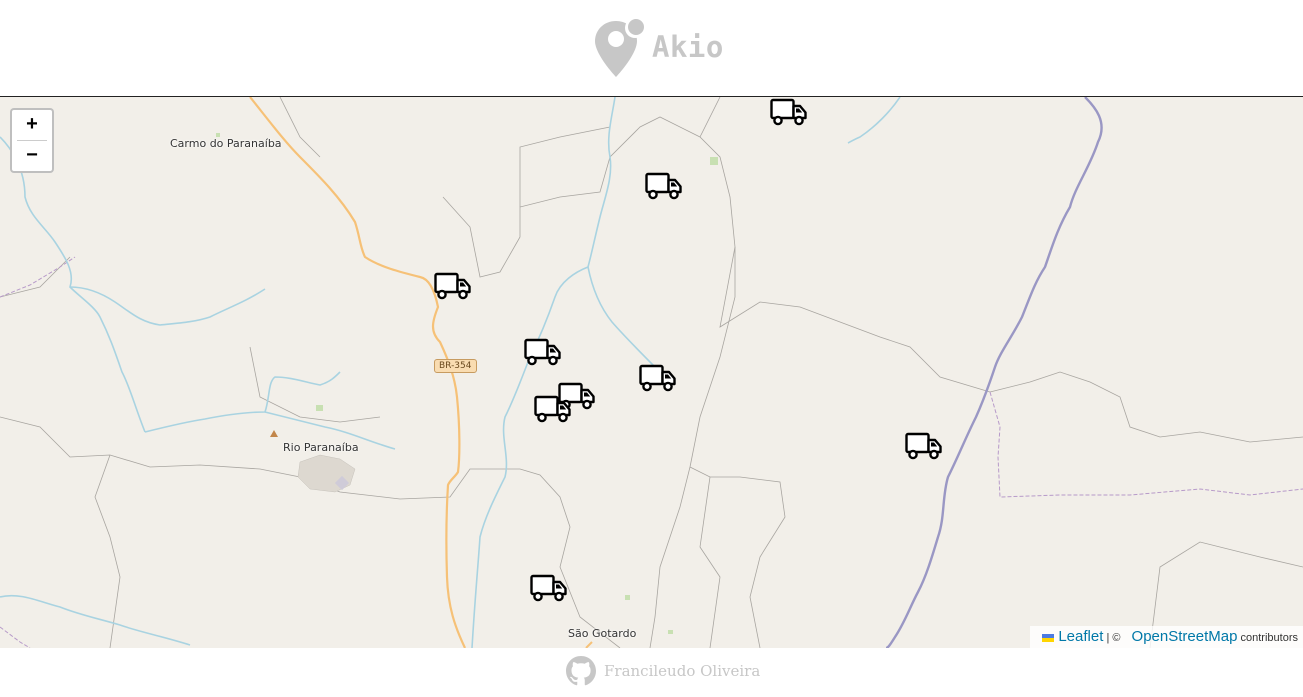 This screenshot has height=697, width=1303. I want to click on app-footer: Francileudo Oliveira, so click(651, 672).